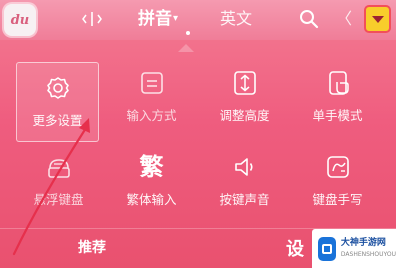 Image resolution: width=396 pixels, height=268 pixels. Describe the element at coordinates (188, 33) in the screenshot. I see `active-tab-indicator` at that location.